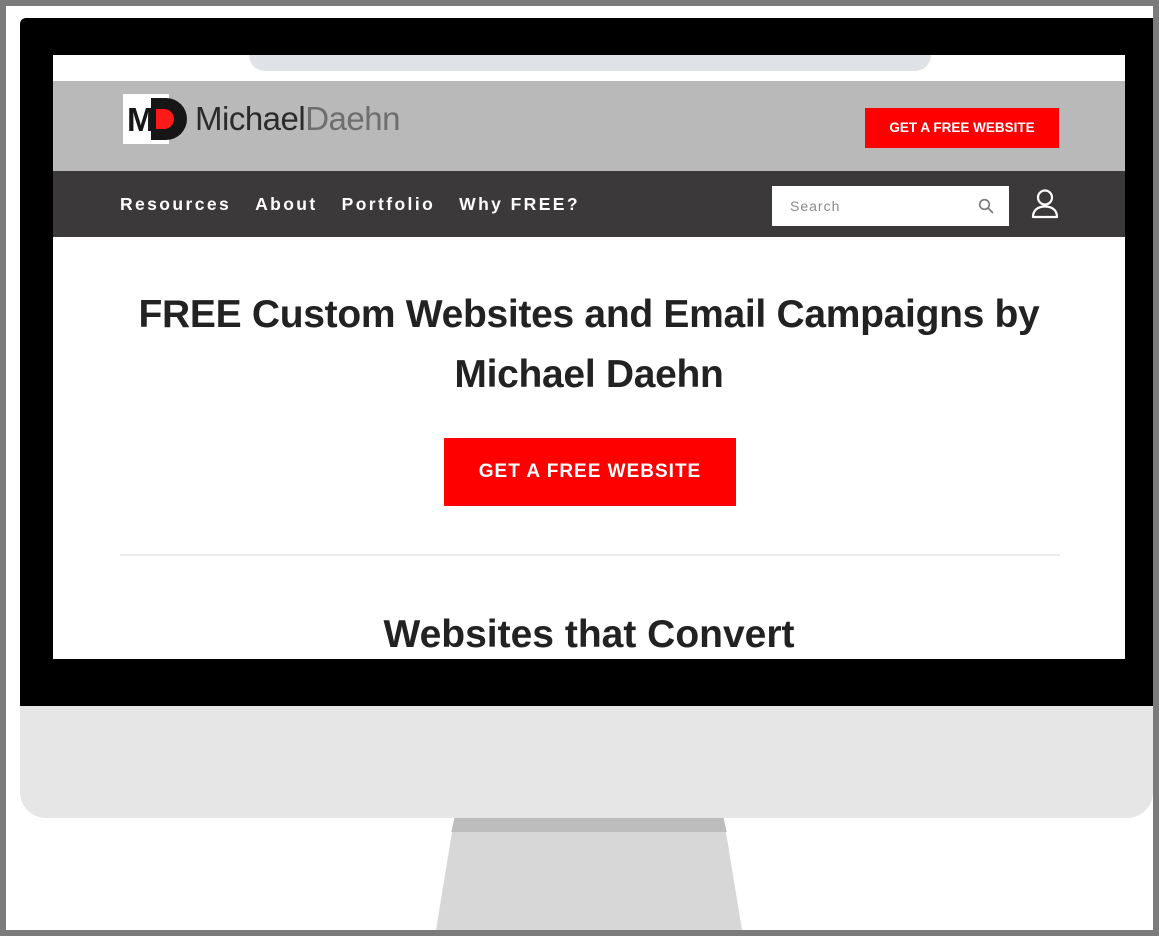 This screenshot has width=1159, height=936. What do you see at coordinates (589, 825) in the screenshot?
I see `monitor-stand-shadow` at bounding box center [589, 825].